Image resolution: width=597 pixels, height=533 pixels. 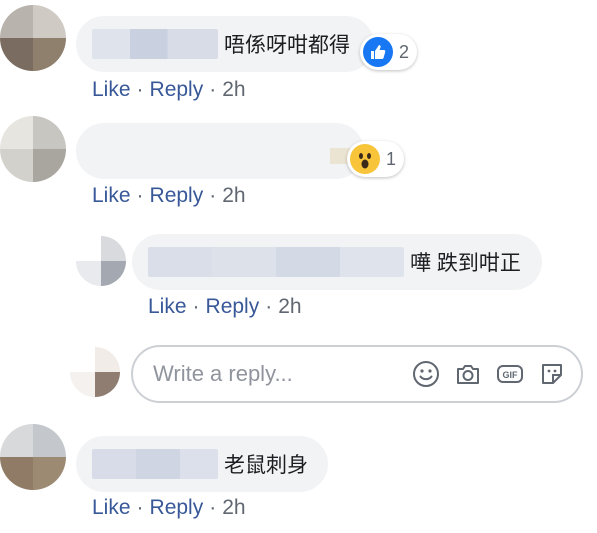 I want to click on sticker-icon, so click(x=552, y=374).